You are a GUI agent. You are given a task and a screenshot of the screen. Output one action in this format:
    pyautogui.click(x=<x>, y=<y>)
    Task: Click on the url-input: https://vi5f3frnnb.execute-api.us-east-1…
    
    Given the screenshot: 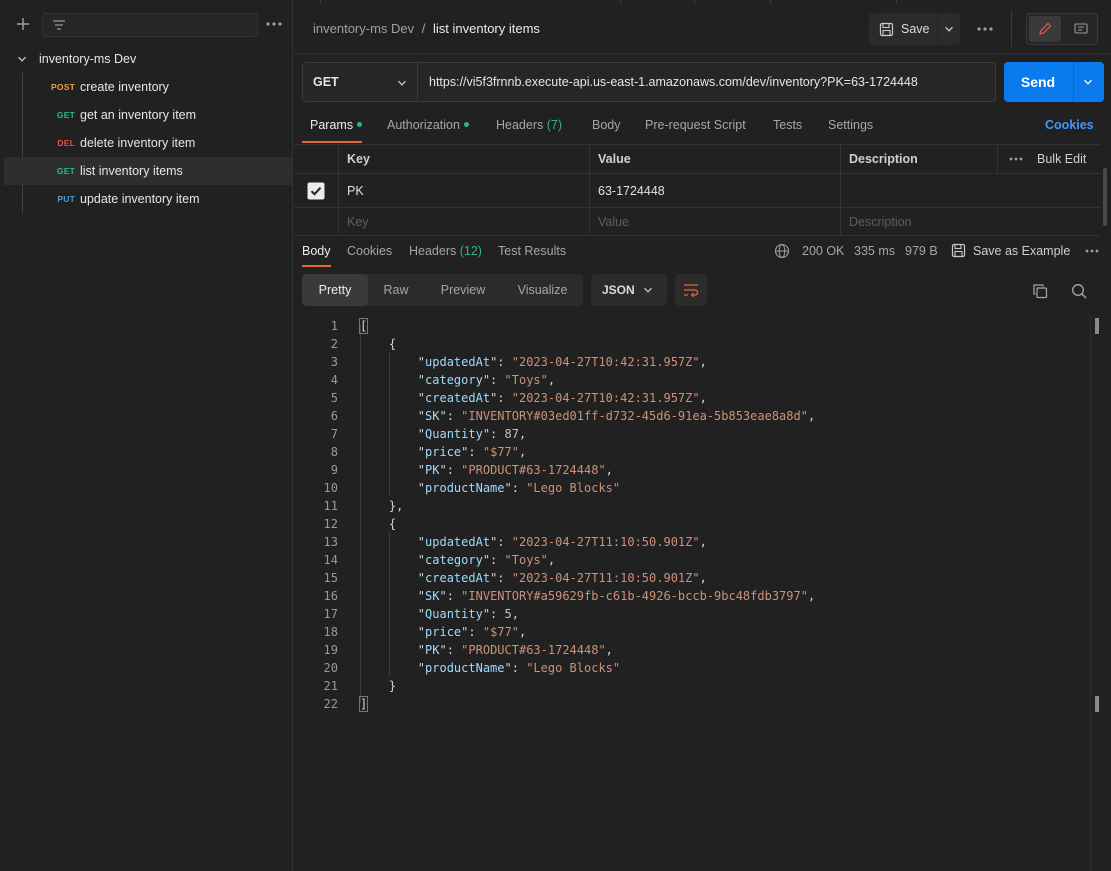 What is the action you would take?
    pyautogui.click(x=673, y=82)
    